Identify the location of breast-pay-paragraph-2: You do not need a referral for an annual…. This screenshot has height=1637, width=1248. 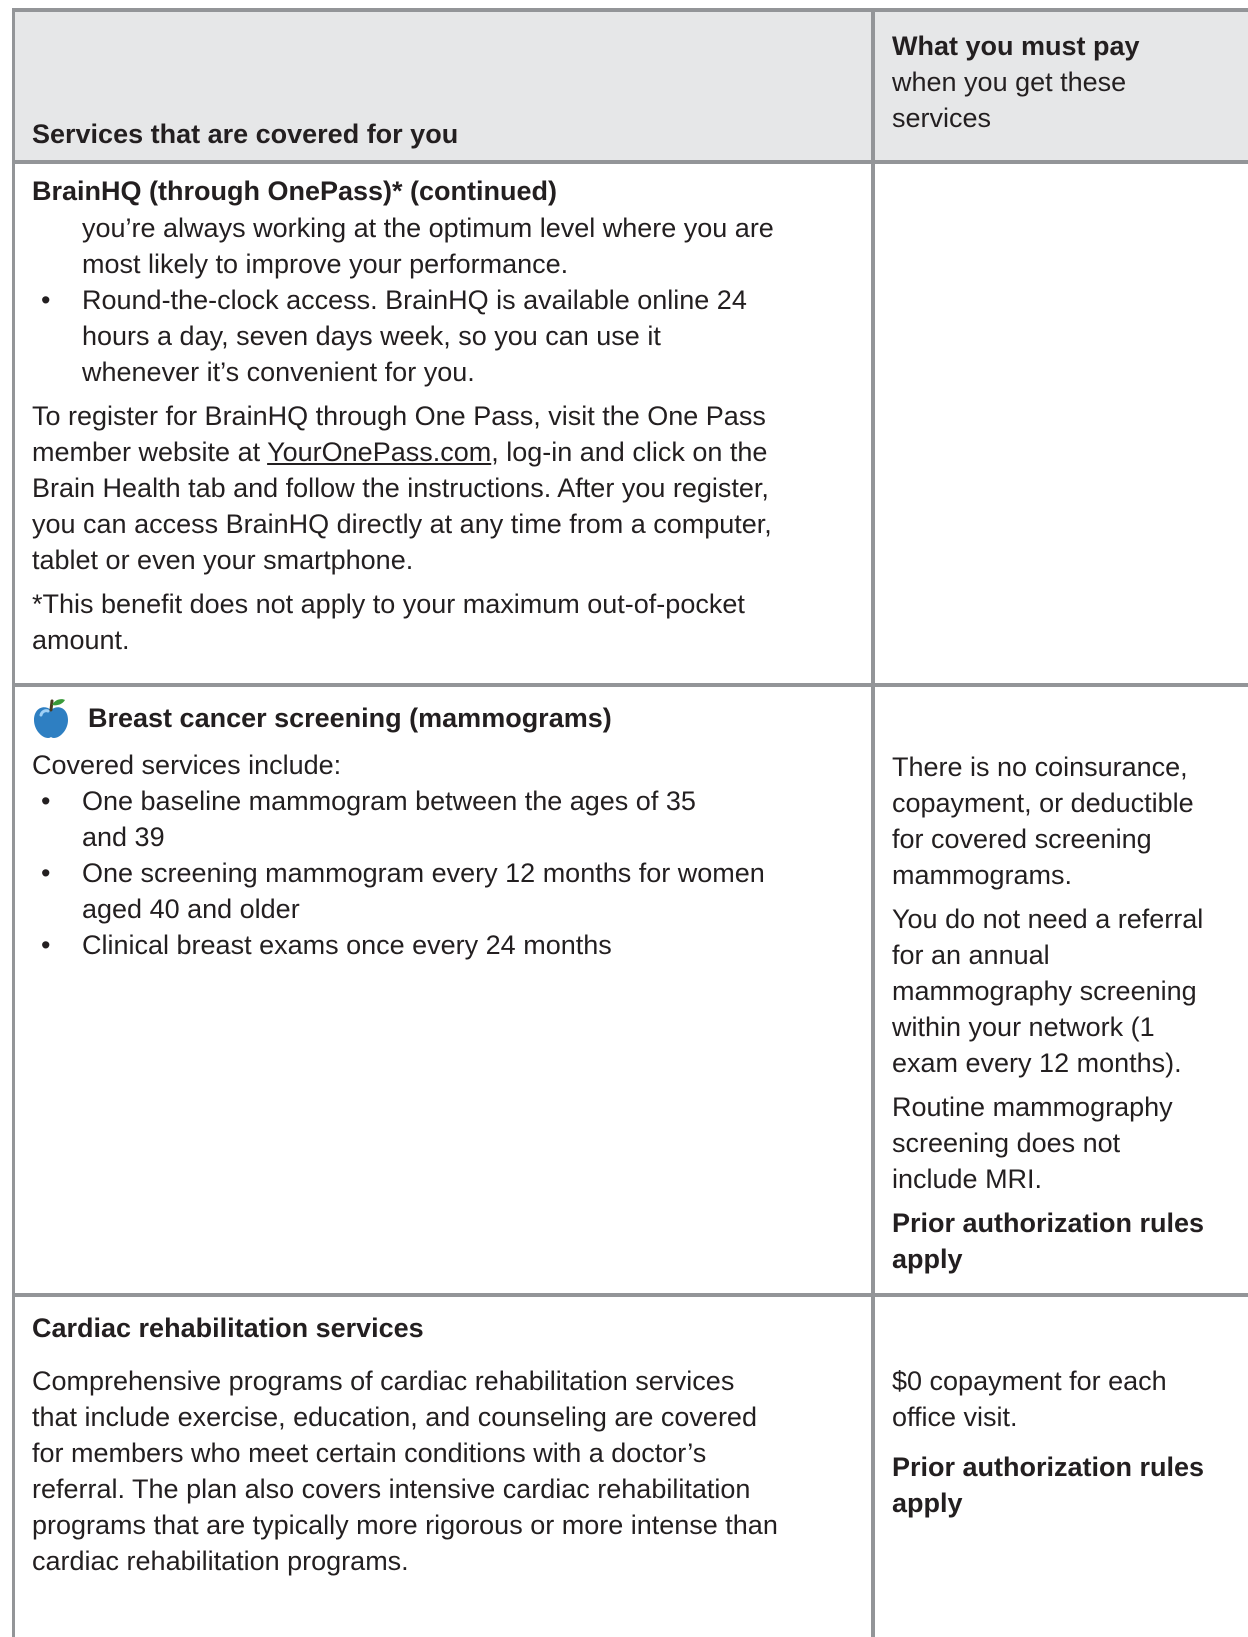
(1070, 991).